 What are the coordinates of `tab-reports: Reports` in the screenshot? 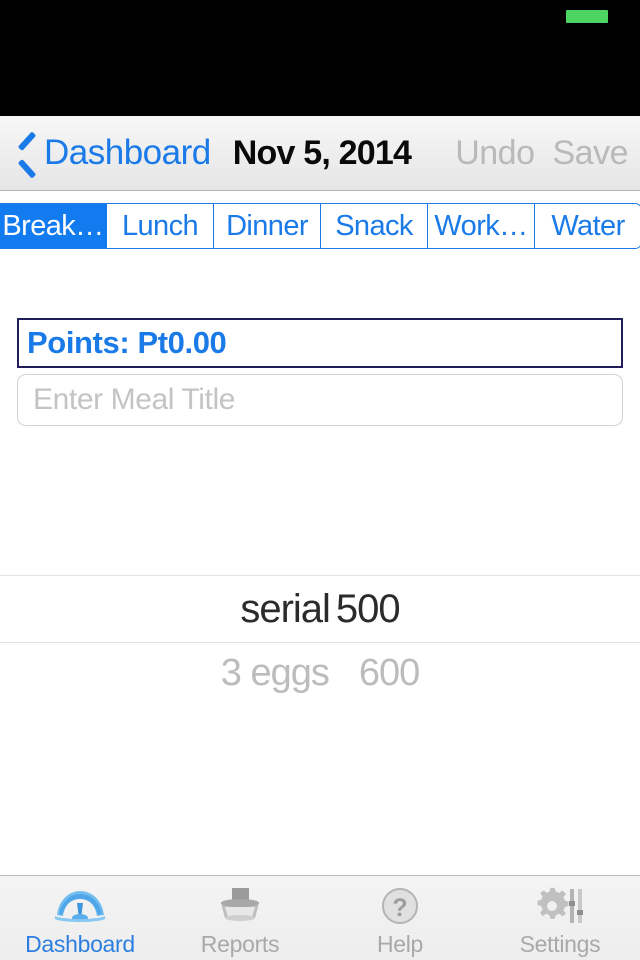 It's located at (240, 918).